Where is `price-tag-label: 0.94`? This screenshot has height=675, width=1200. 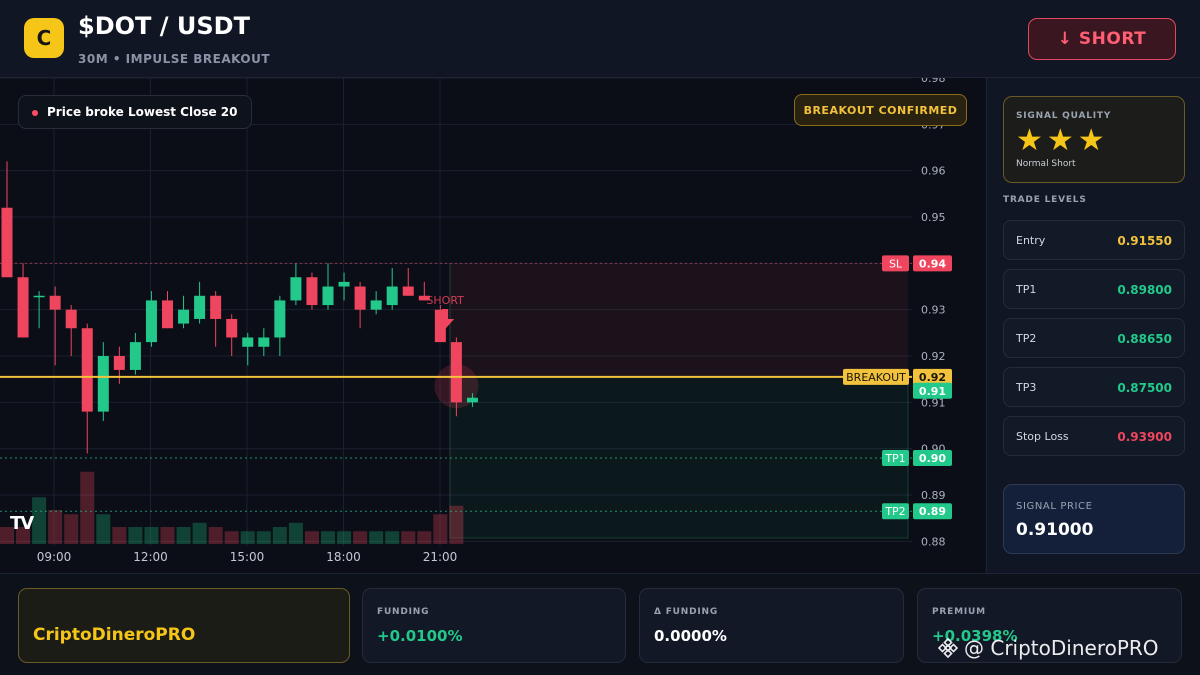
price-tag-label: 0.94 is located at coordinates (932, 263).